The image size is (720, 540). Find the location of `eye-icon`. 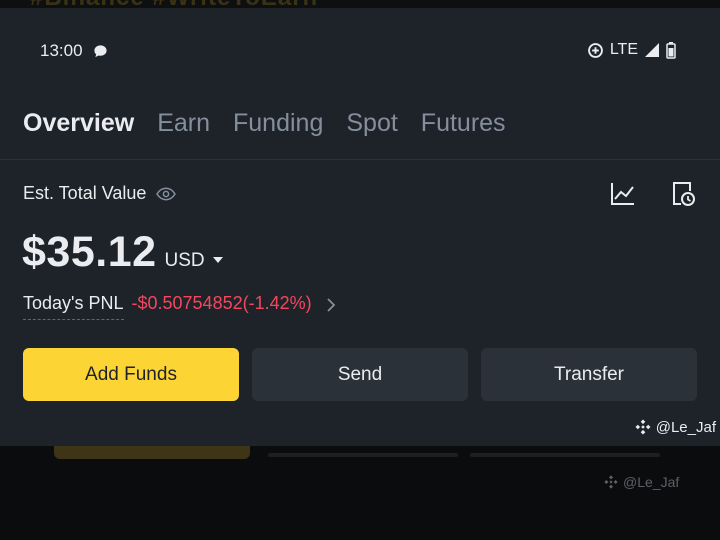

eye-icon is located at coordinates (166, 194).